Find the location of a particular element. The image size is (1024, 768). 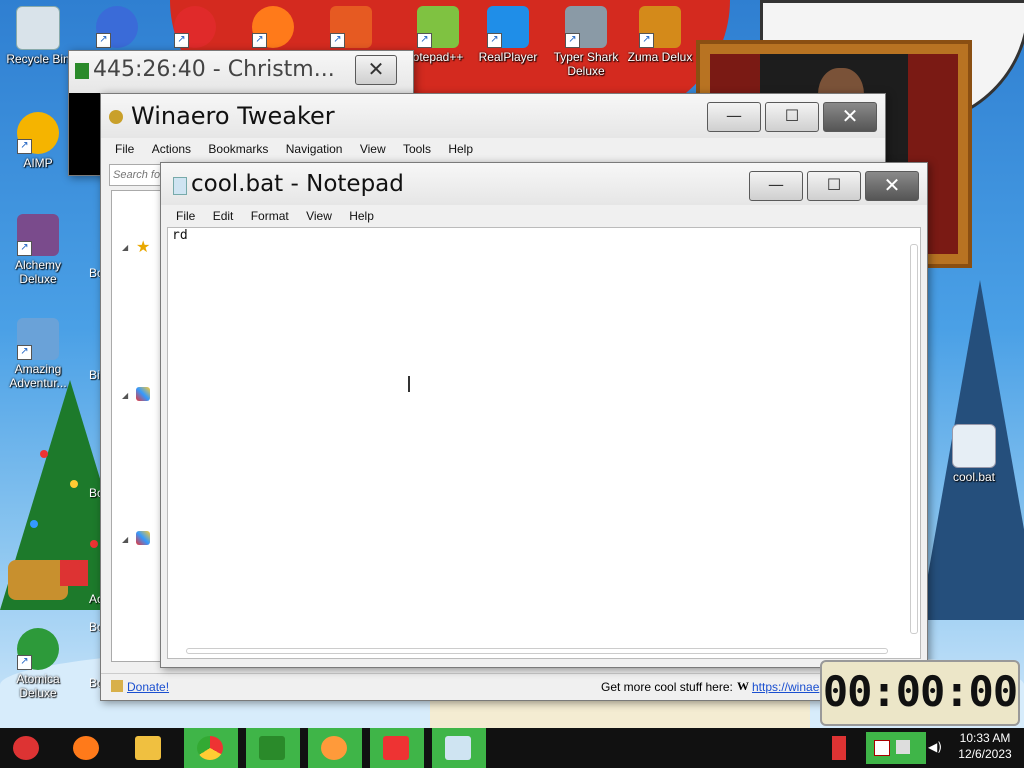

title-bar: 445:26:40 - Christm... ✕ is located at coordinates (241, 72).